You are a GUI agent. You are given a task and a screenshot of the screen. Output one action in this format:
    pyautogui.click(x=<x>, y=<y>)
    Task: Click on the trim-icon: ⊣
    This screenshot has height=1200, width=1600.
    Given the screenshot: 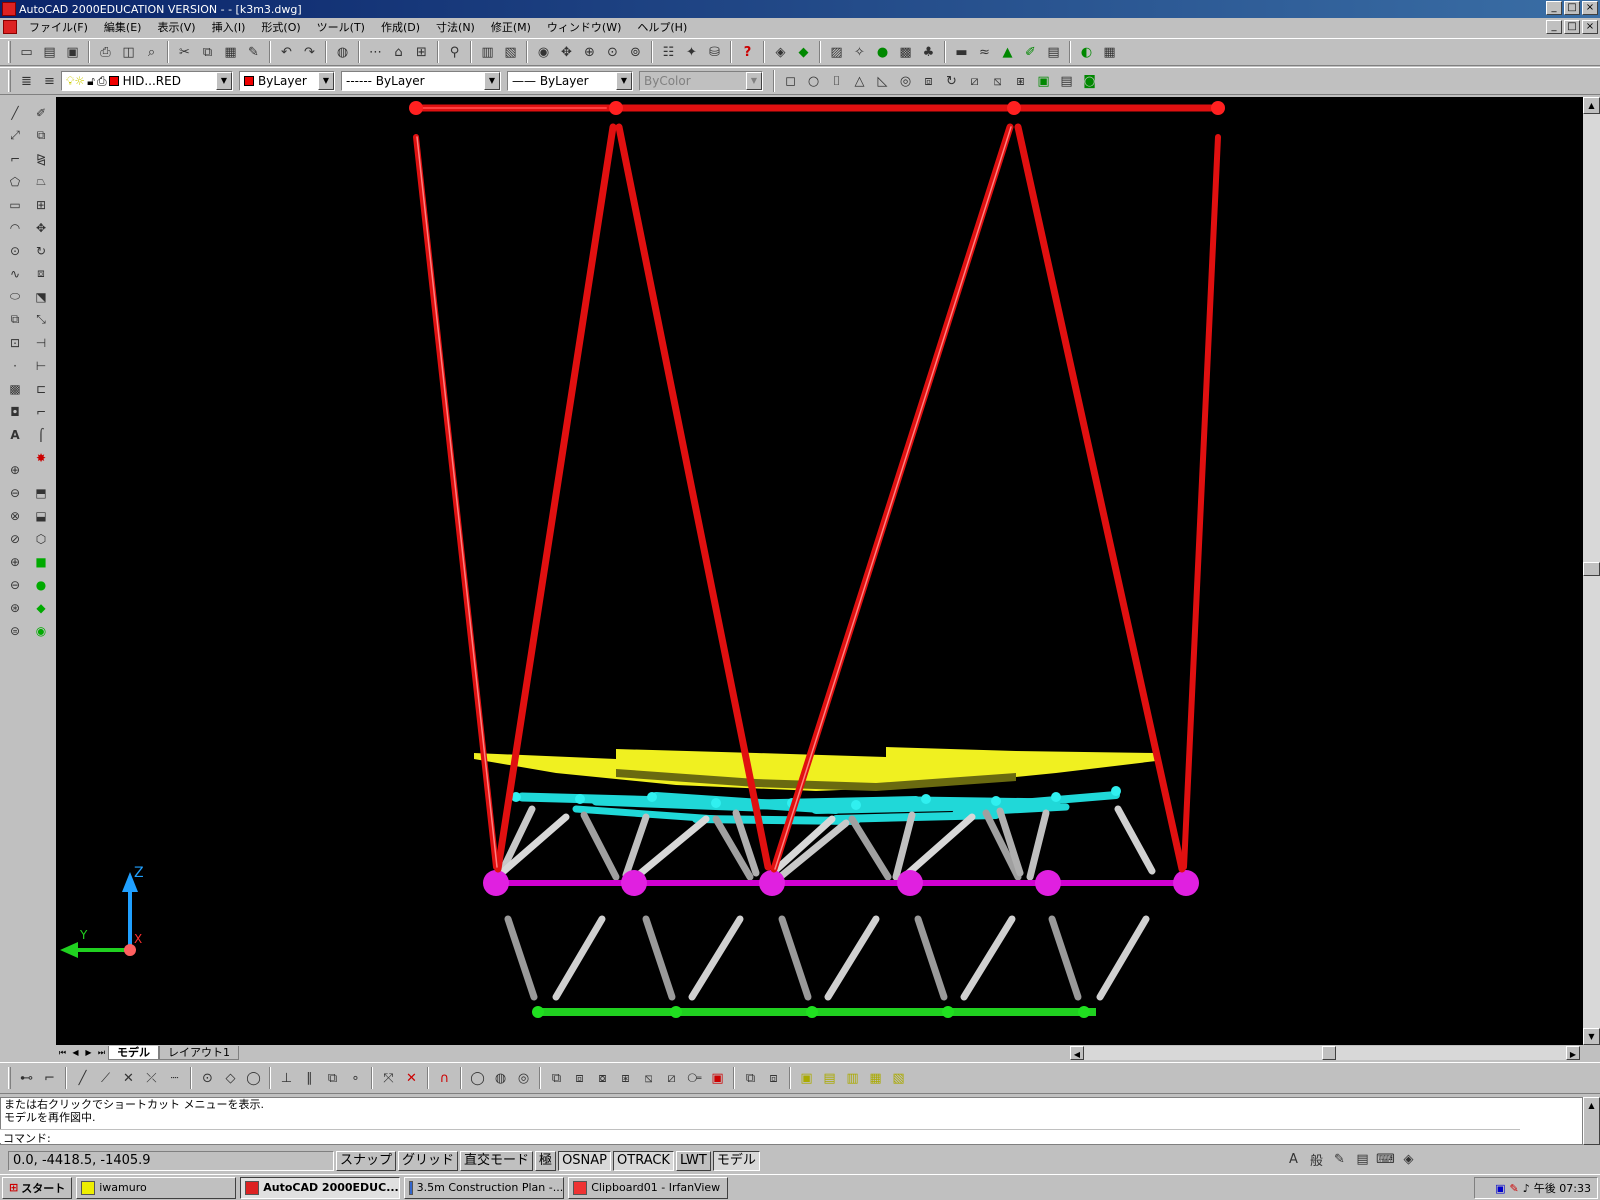 What is the action you would take?
    pyautogui.click(x=41, y=342)
    